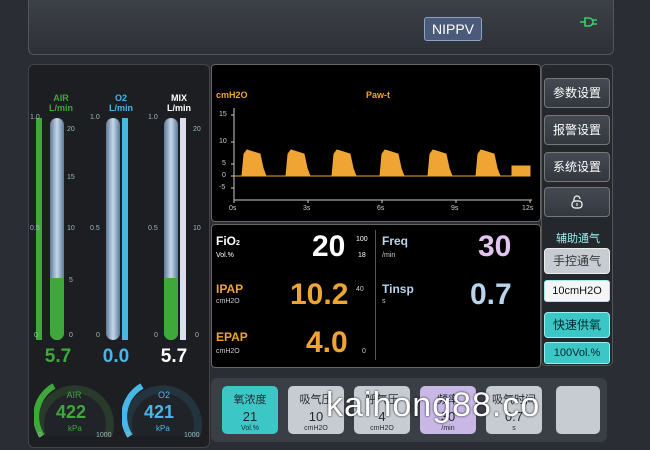  What do you see at coordinates (225, 255) in the screenshot?
I see `fio2-unit: Vol.%` at bounding box center [225, 255].